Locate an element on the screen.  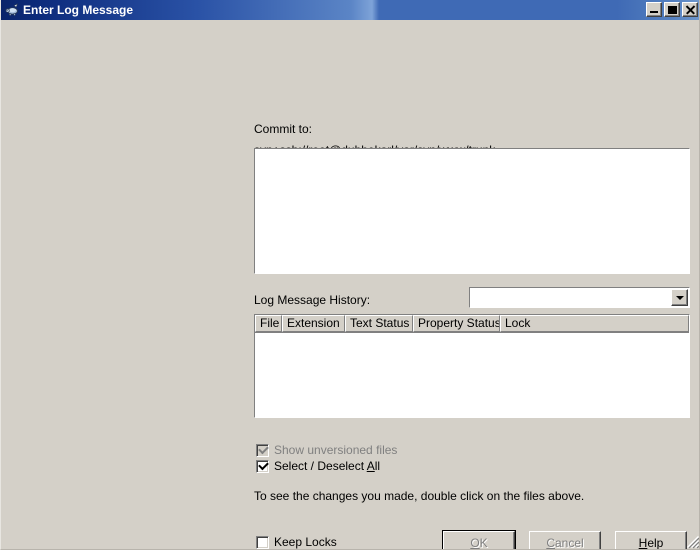
column-header-text-status: Text Status is located at coordinates (379, 323).